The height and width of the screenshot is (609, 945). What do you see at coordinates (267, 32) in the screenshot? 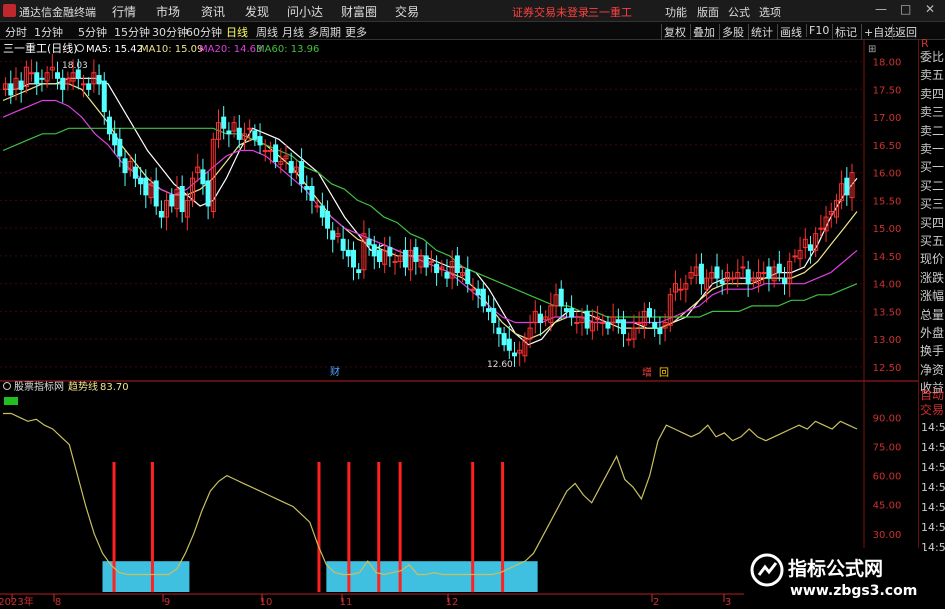
I see `period-weekly: 周线` at bounding box center [267, 32].